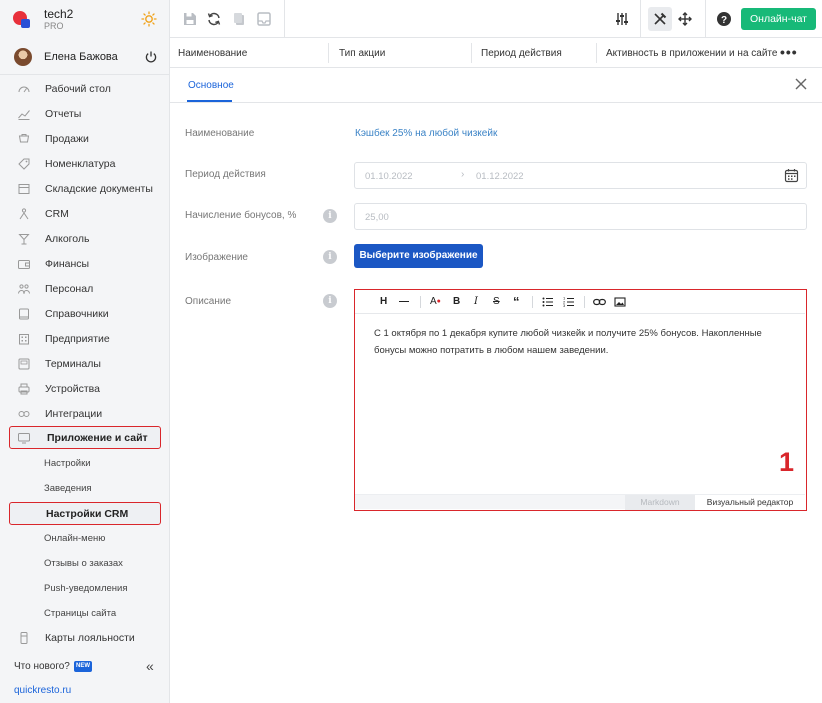  I want to click on save-icon, so click(190, 19).